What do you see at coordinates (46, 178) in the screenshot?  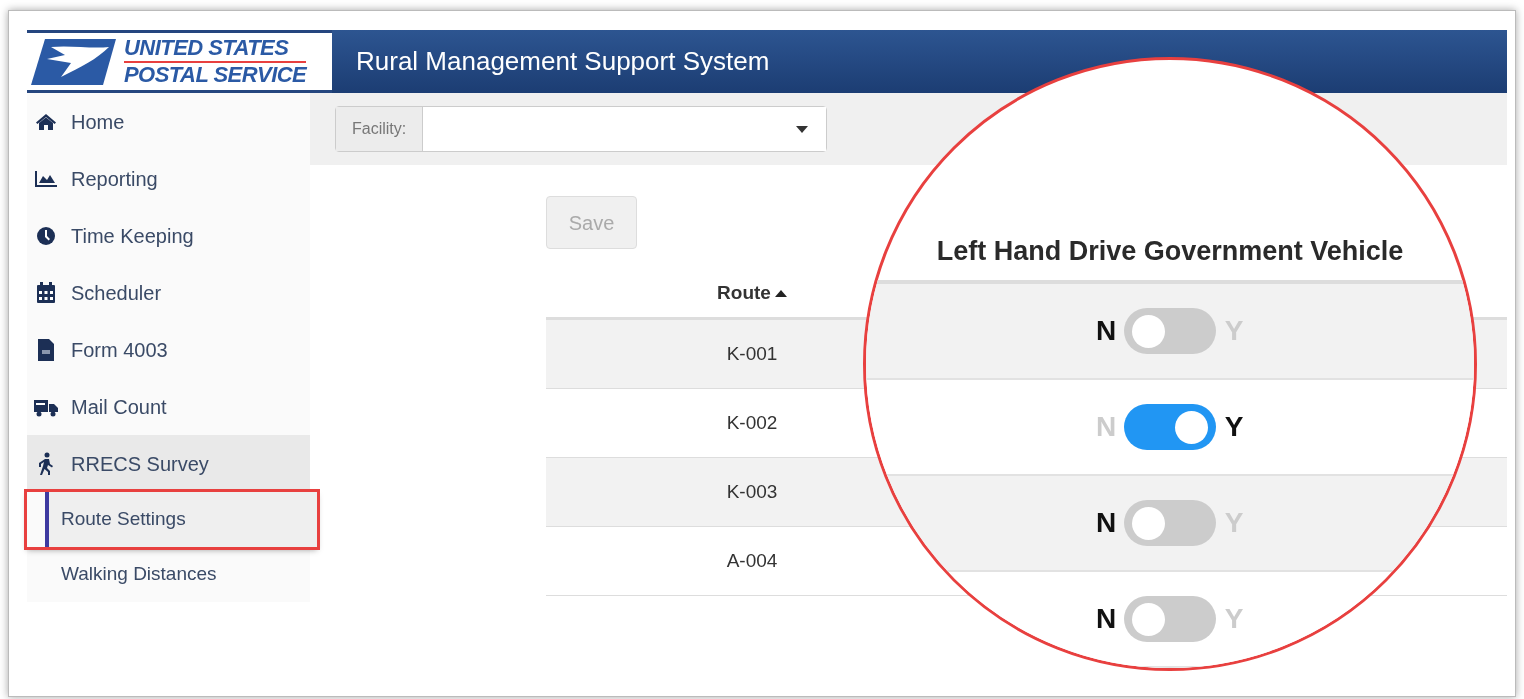 I see `chart-icon` at bounding box center [46, 178].